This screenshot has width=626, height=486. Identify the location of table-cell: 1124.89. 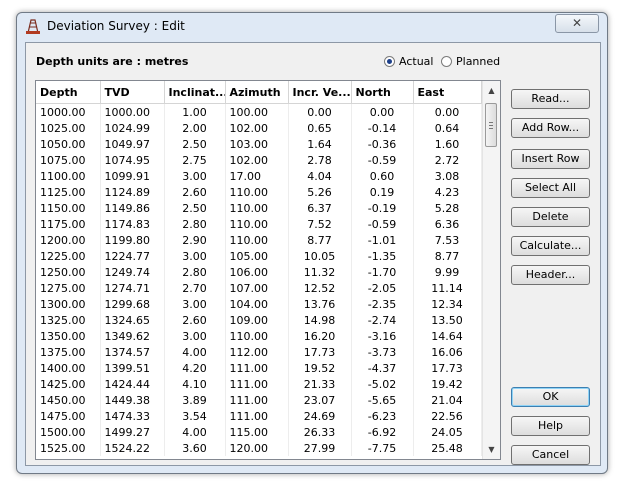
(132, 192).